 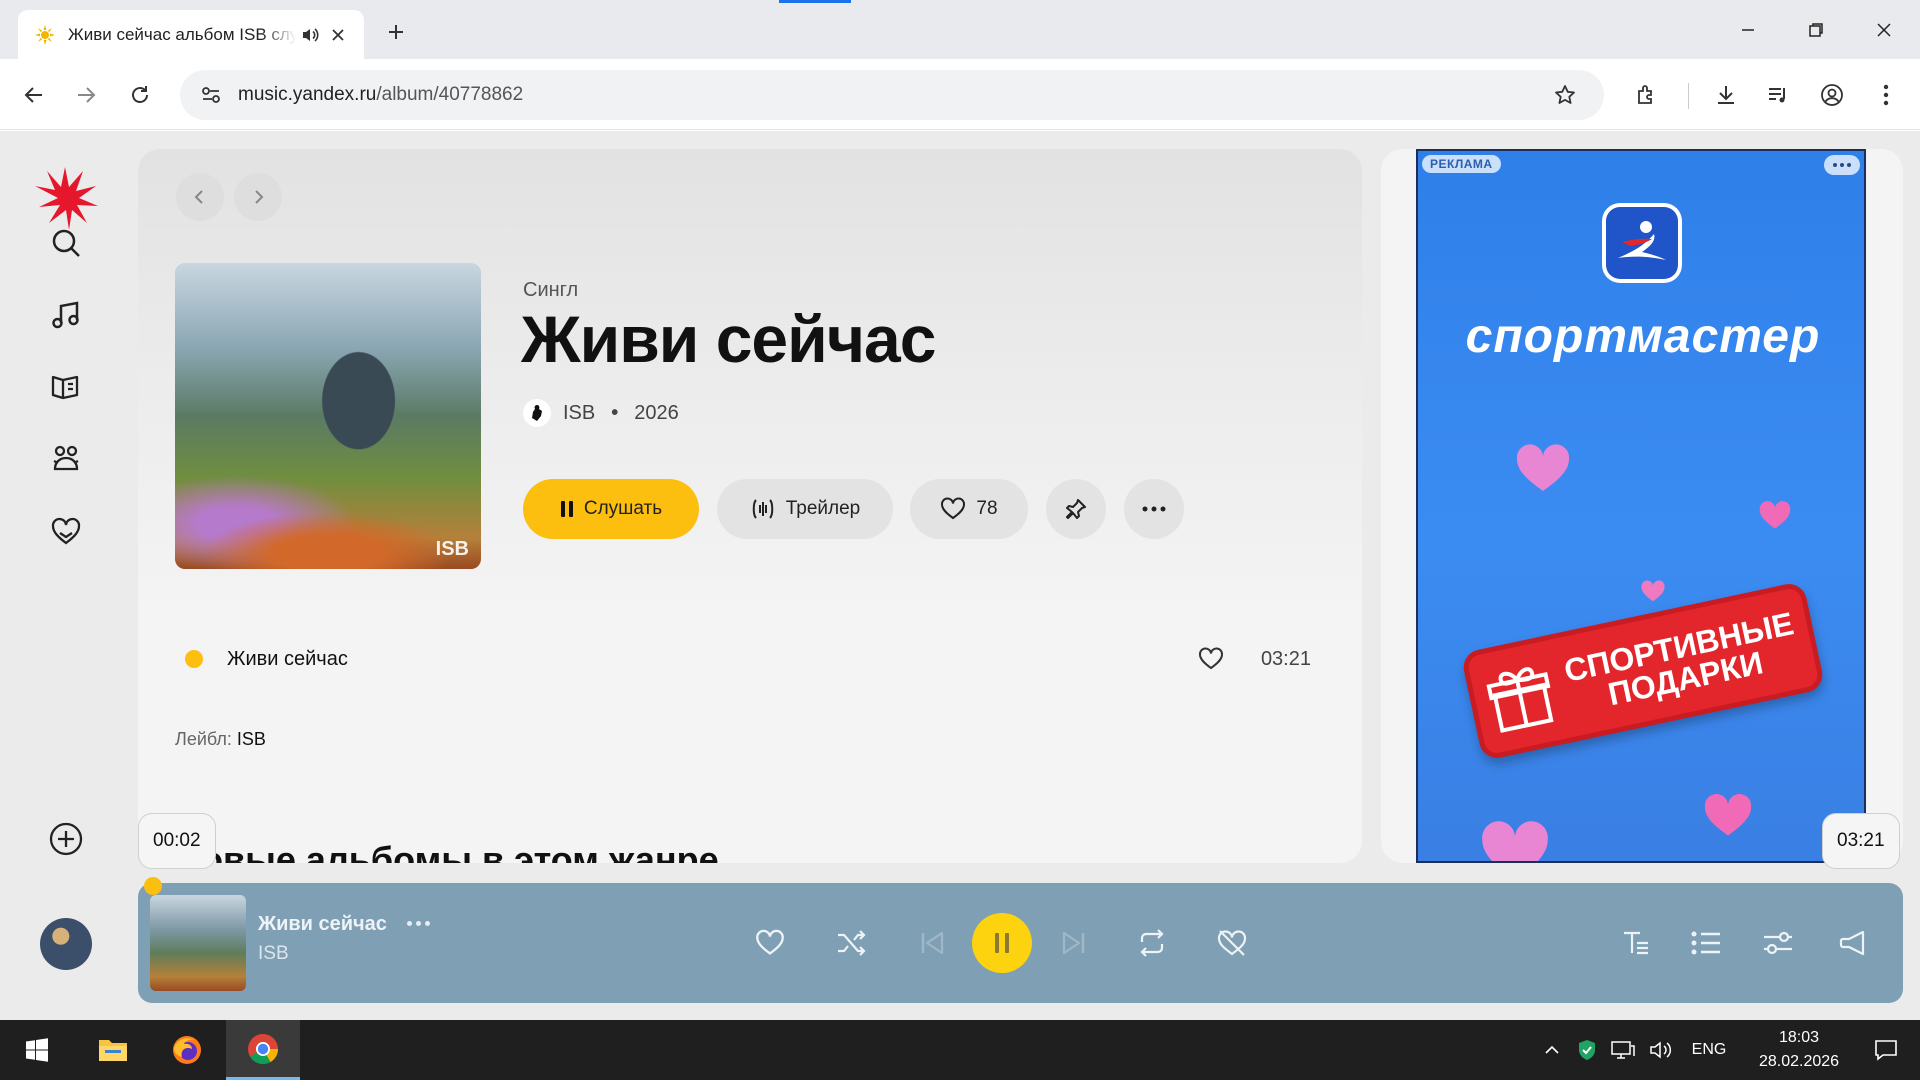 I want to click on album-title: Живи сейчас, so click(x=728, y=339).